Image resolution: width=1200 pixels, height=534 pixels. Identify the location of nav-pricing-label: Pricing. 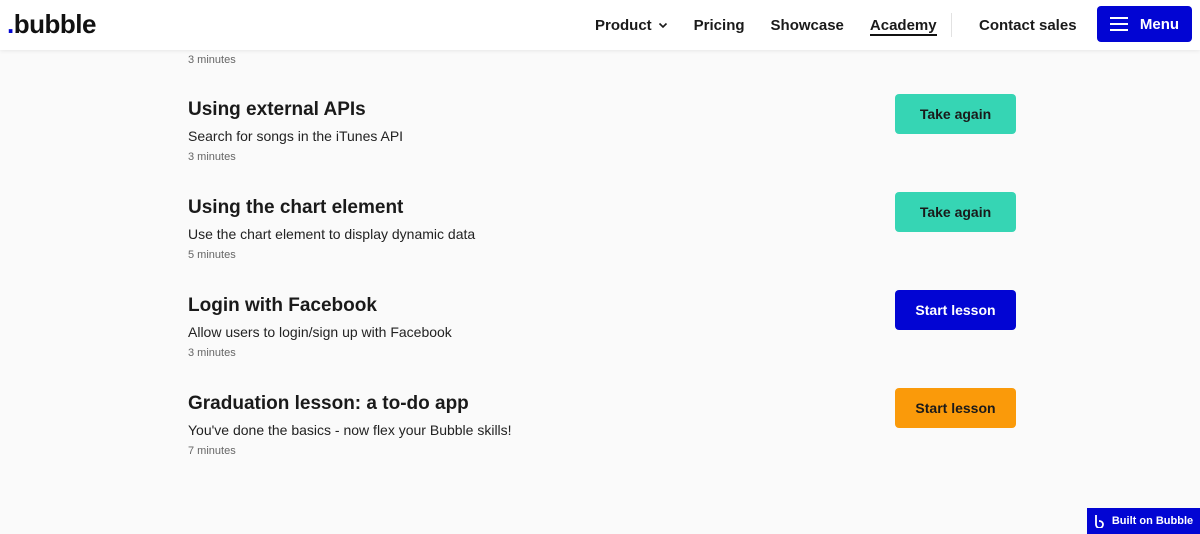
(719, 25).